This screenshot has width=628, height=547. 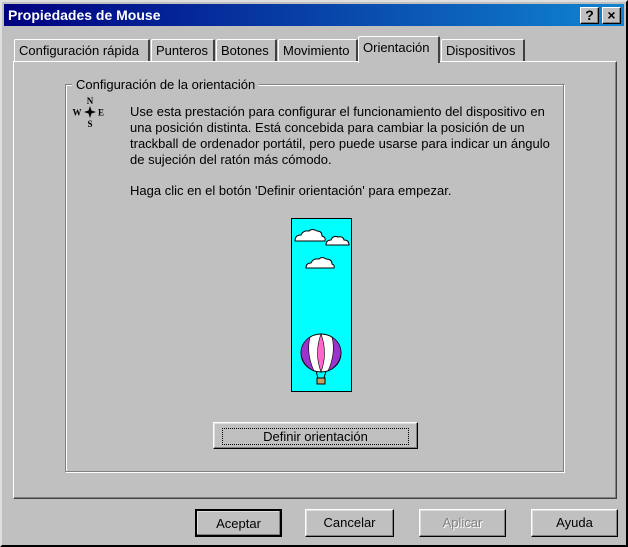 I want to click on cancel-label: Cancelar, so click(x=349, y=522).